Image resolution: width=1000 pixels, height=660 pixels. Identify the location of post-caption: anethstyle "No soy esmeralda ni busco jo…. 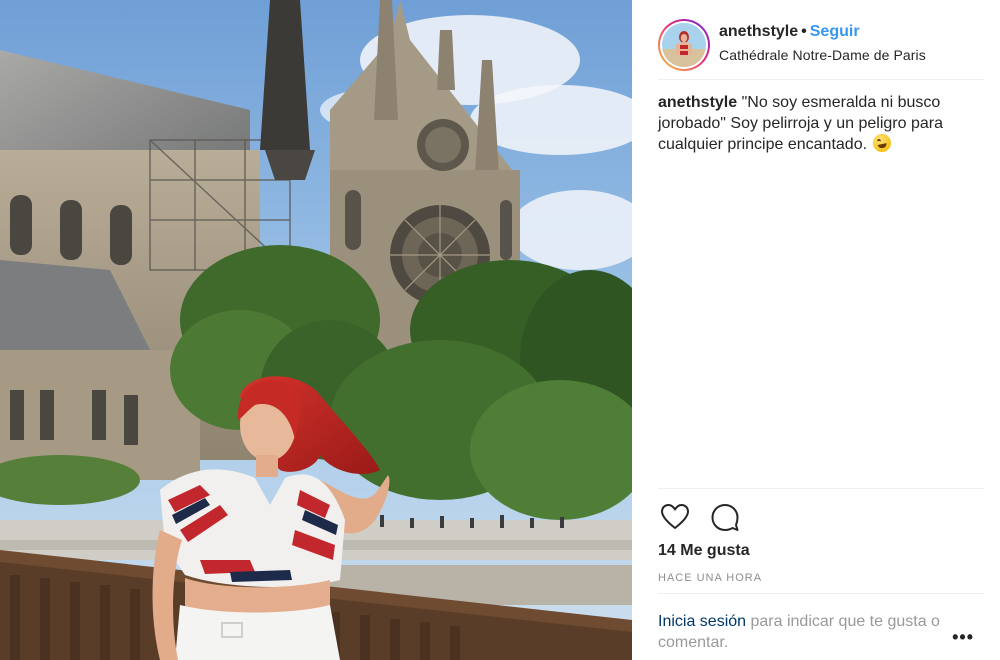
(819, 124).